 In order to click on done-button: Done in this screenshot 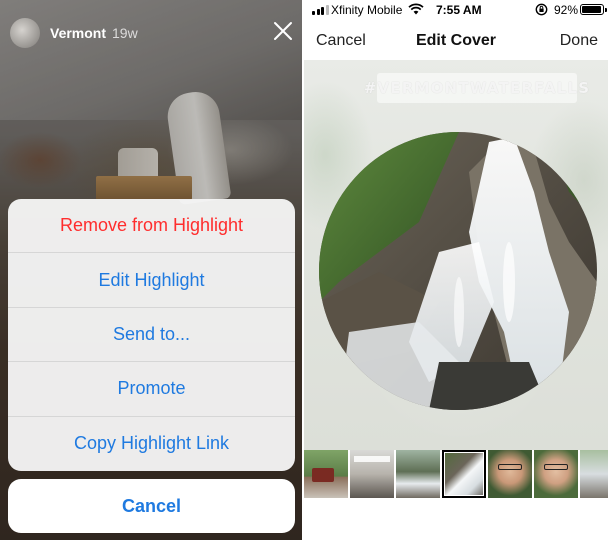, I will do `click(579, 41)`.